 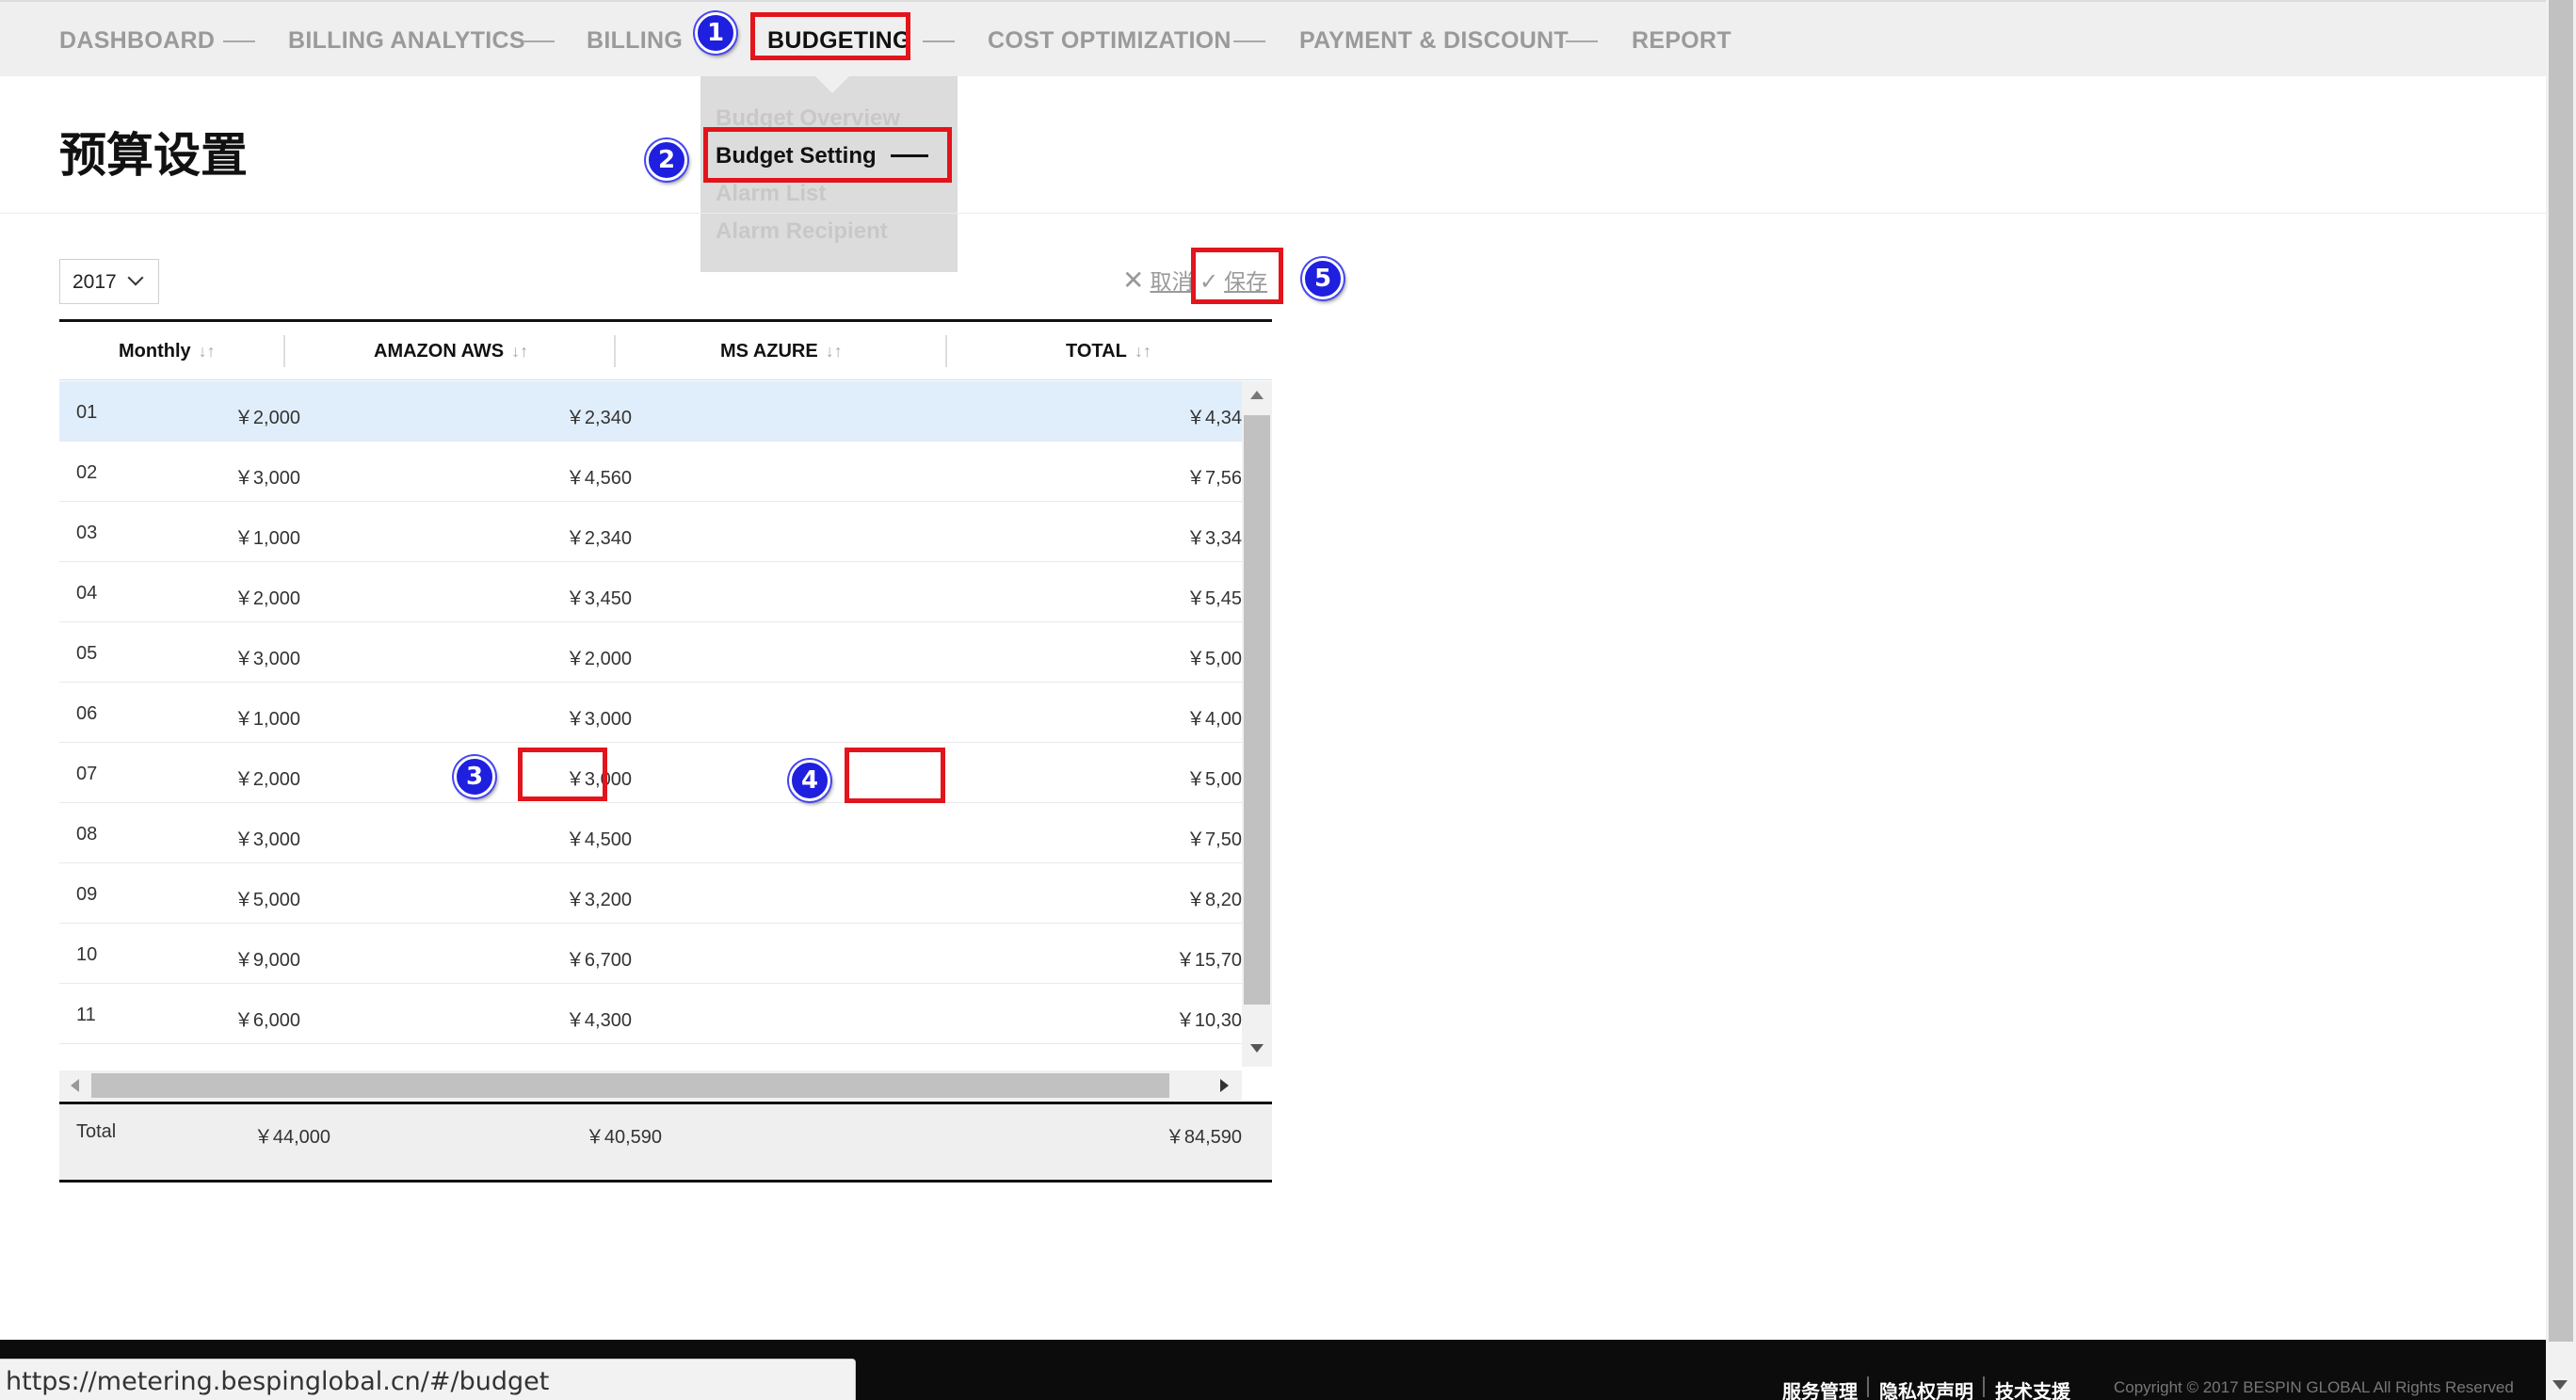 What do you see at coordinates (87, 894) in the screenshot?
I see `cell-month: 09` at bounding box center [87, 894].